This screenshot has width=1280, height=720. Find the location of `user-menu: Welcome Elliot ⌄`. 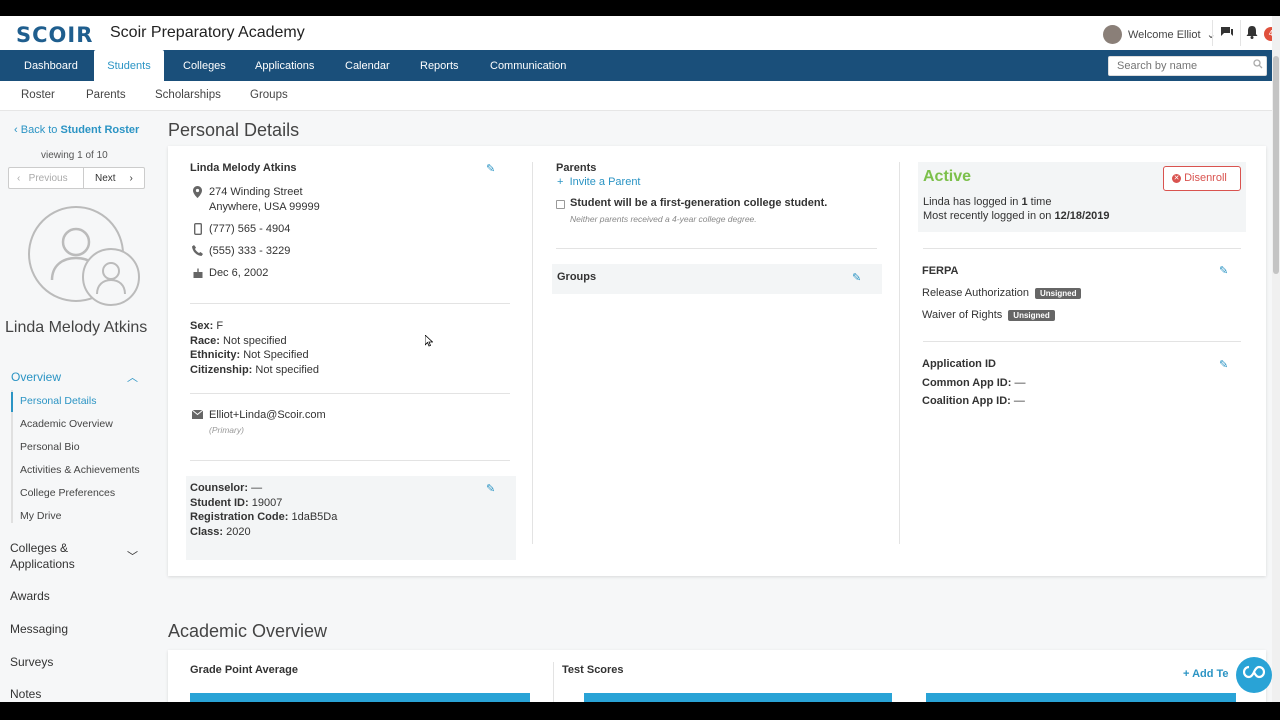

user-menu: Welcome Elliot ⌄ is located at coordinates (1159, 34).